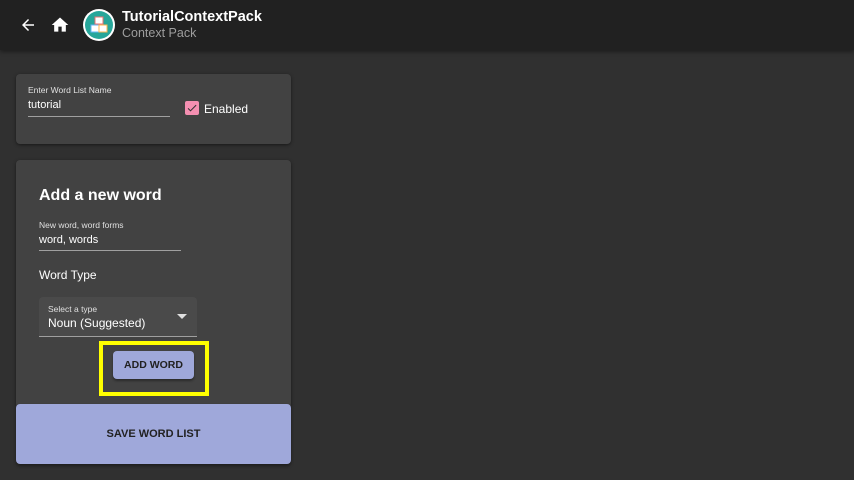 The width and height of the screenshot is (854, 480). I want to click on check-icon, so click(192, 108).